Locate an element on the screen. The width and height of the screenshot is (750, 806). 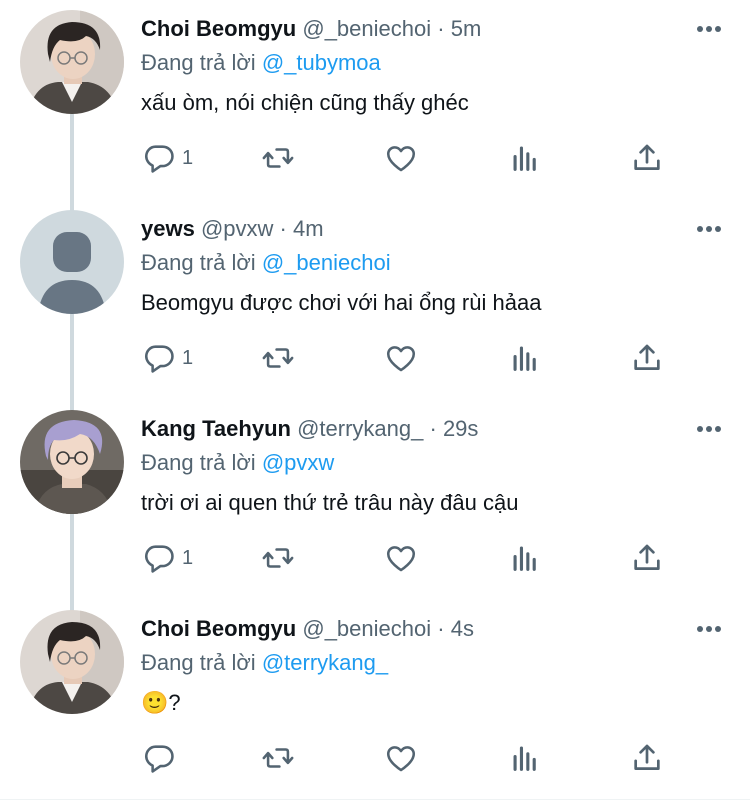
replying-to: Đang trả lời @_beniechoi is located at coordinates (266, 263).